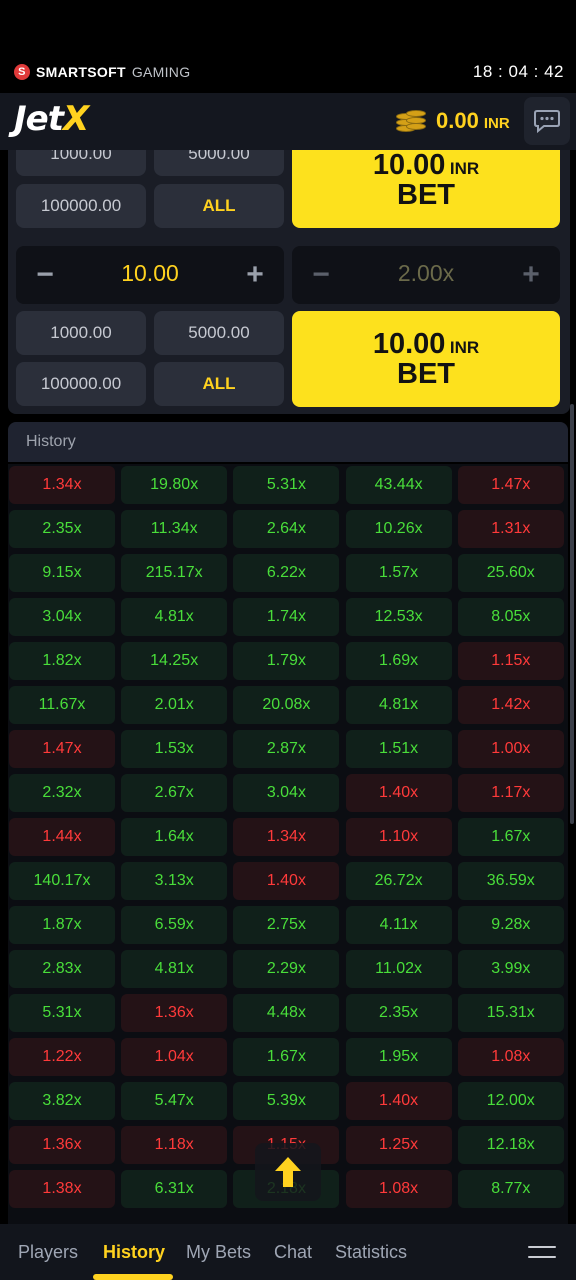  What do you see at coordinates (510, 573) in the screenshot?
I see `history-cell: 25.60x` at bounding box center [510, 573].